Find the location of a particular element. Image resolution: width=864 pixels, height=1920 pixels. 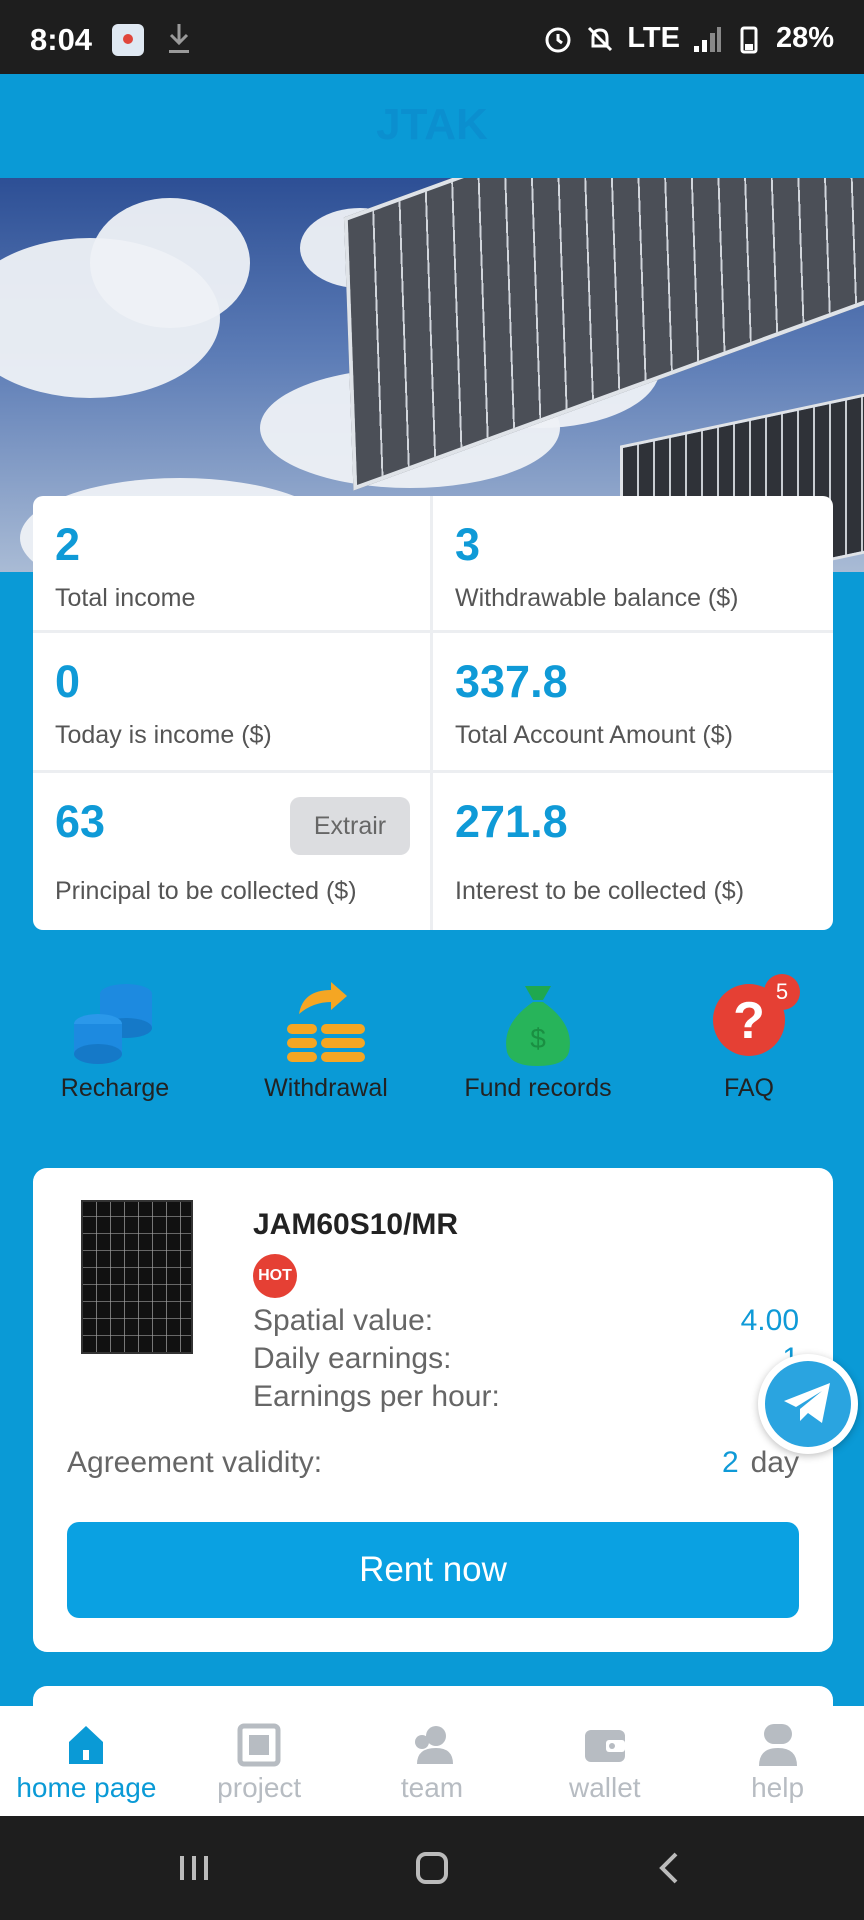

network-type: LTE is located at coordinates (653, 38).